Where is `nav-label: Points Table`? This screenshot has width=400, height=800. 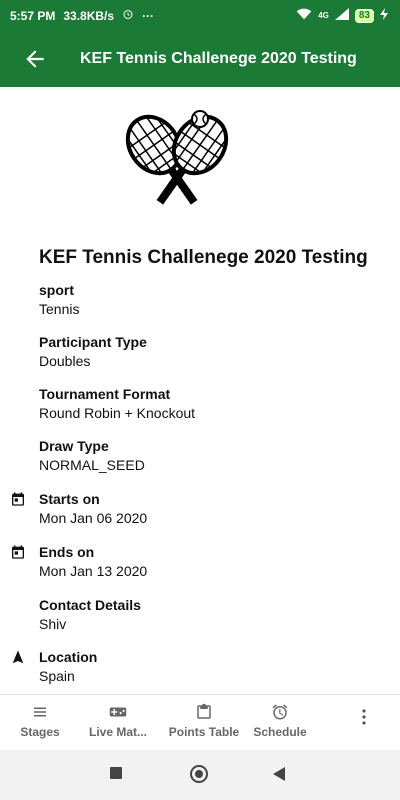
nav-label: Points Table is located at coordinates (204, 732).